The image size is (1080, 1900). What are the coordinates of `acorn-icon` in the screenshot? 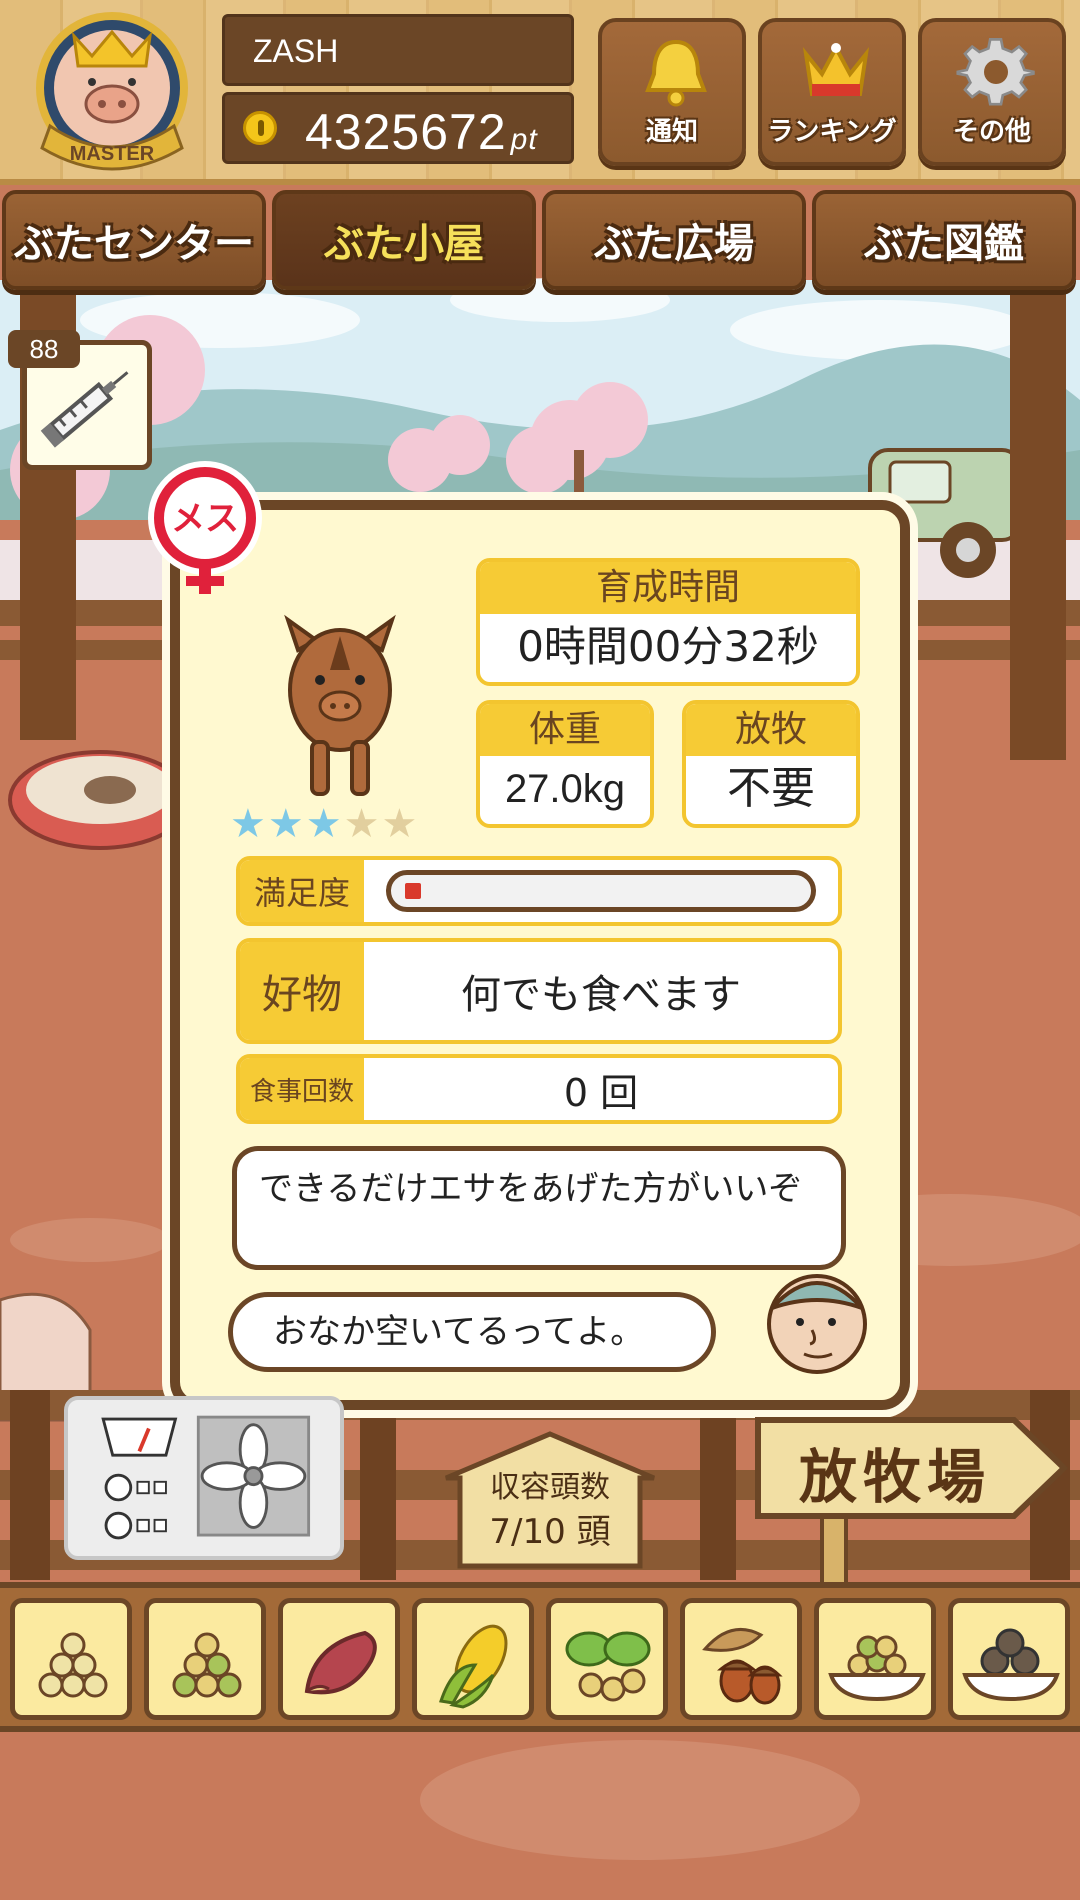 It's located at (742, 1666).